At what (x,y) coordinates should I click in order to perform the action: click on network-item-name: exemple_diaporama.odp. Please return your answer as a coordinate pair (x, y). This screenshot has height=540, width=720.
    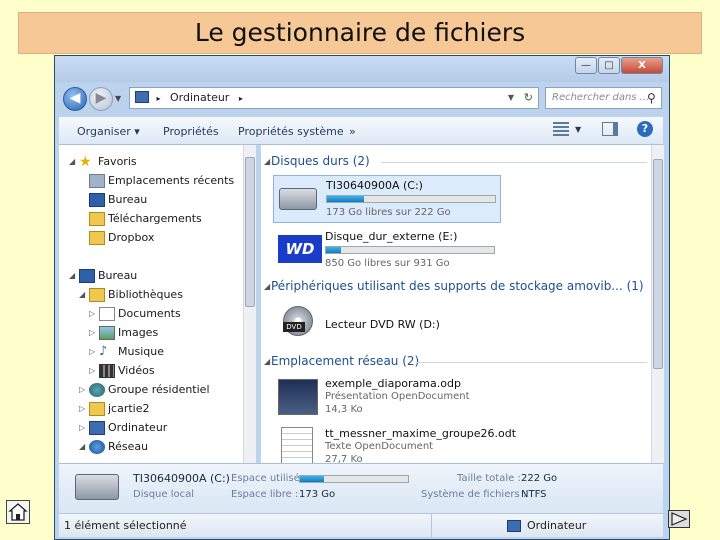
    Looking at the image, I should click on (393, 383).